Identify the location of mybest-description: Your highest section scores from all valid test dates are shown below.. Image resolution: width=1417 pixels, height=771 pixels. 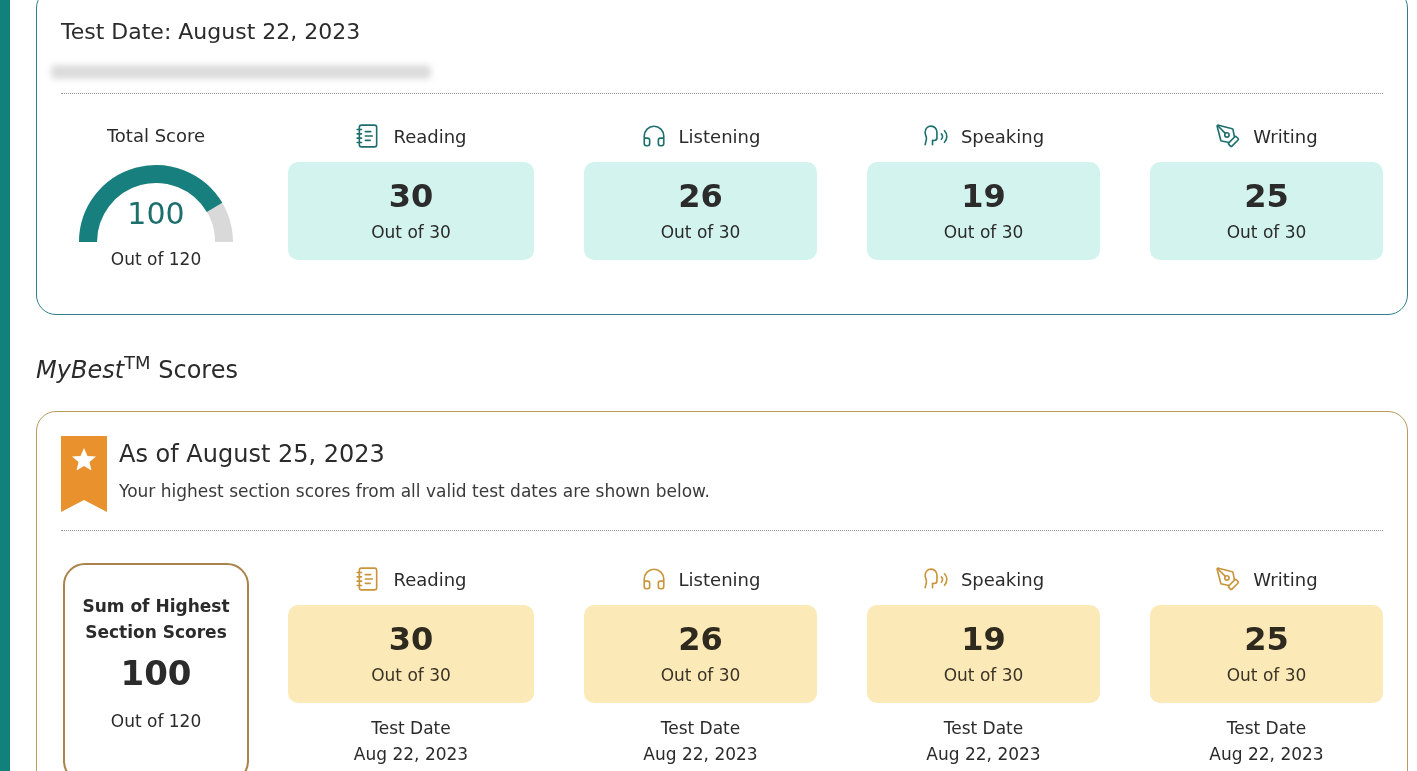
(414, 491).